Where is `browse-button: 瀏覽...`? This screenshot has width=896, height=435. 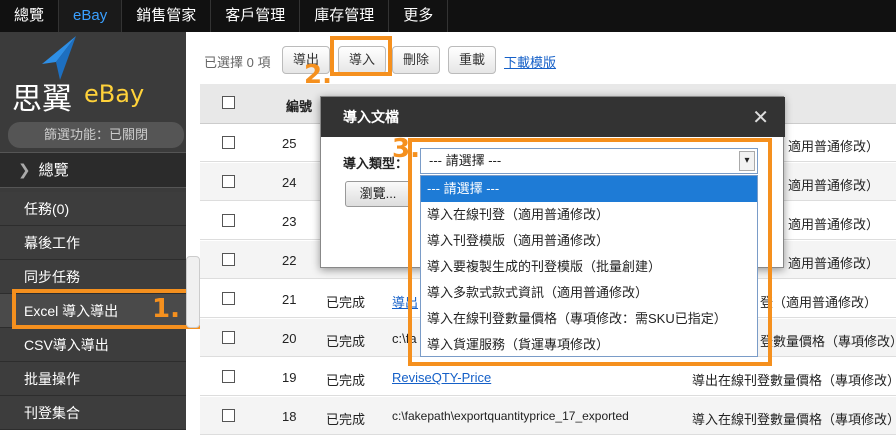 browse-button: 瀏覽... is located at coordinates (378, 194).